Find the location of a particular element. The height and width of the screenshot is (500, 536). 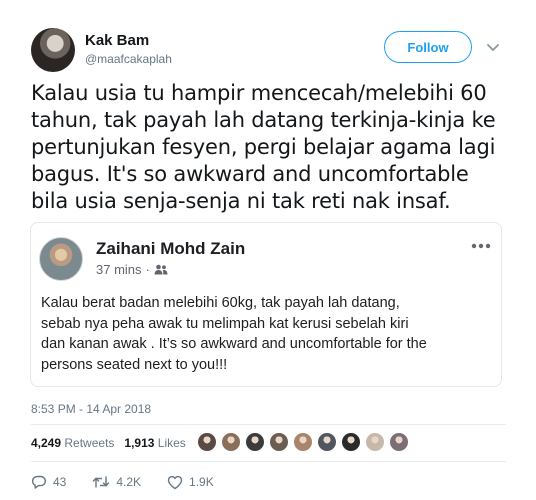

friends-icon is located at coordinates (161, 269).